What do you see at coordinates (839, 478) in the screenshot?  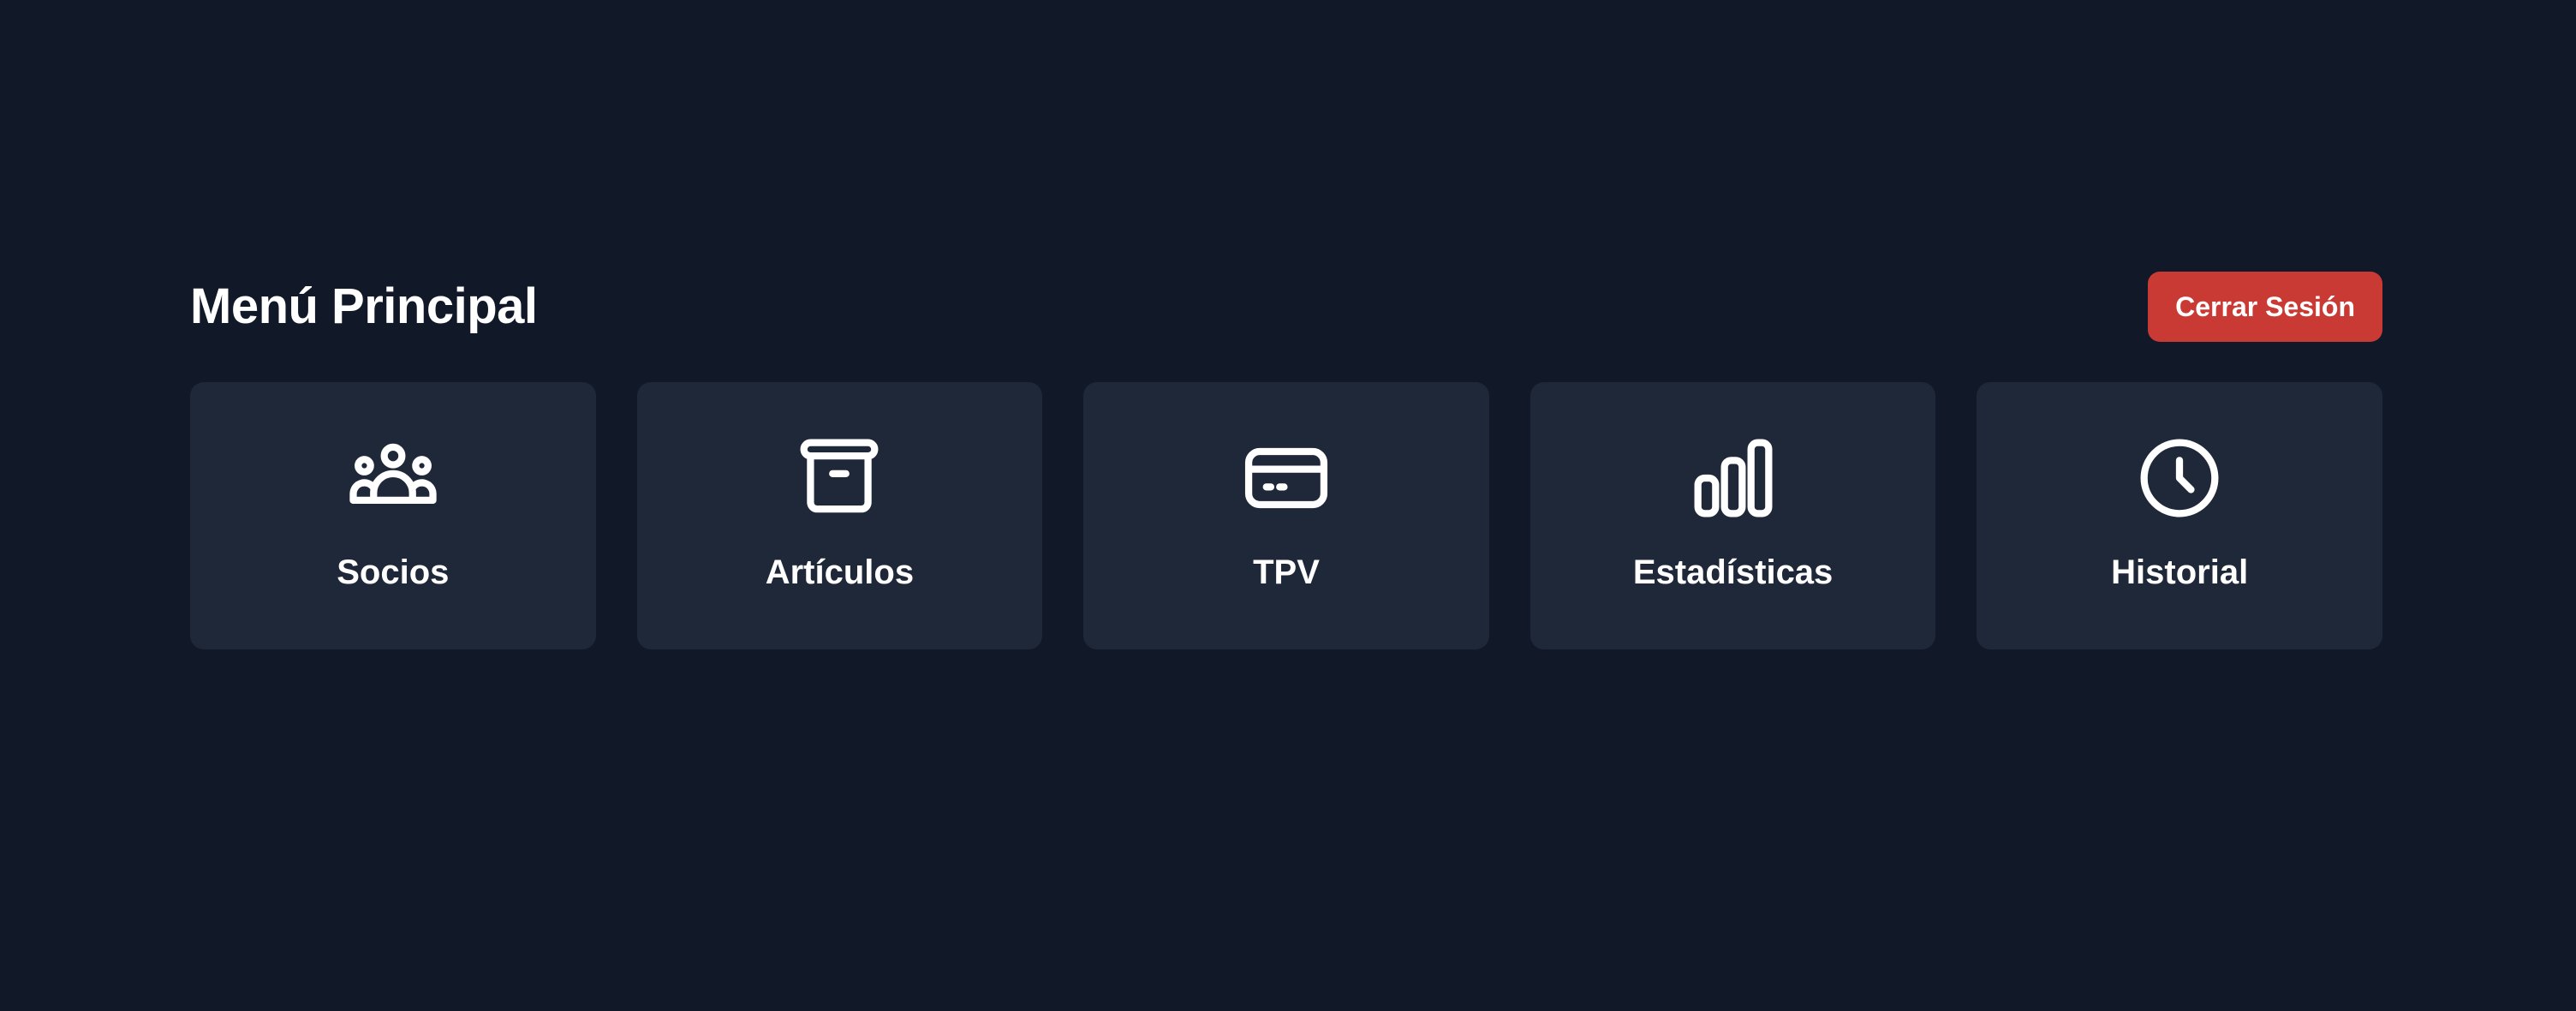 I see `archive-box-icon` at bounding box center [839, 478].